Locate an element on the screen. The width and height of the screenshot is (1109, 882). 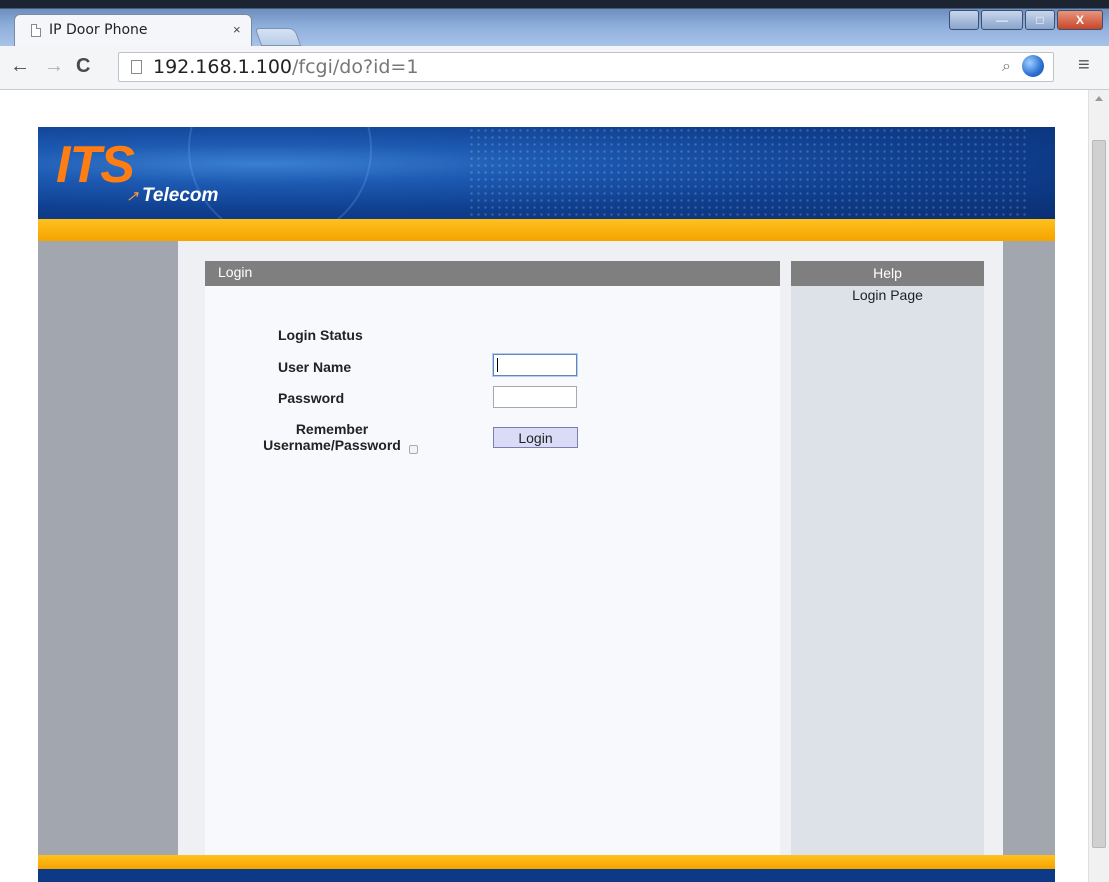
left-margin is located at coordinates (108, 548).